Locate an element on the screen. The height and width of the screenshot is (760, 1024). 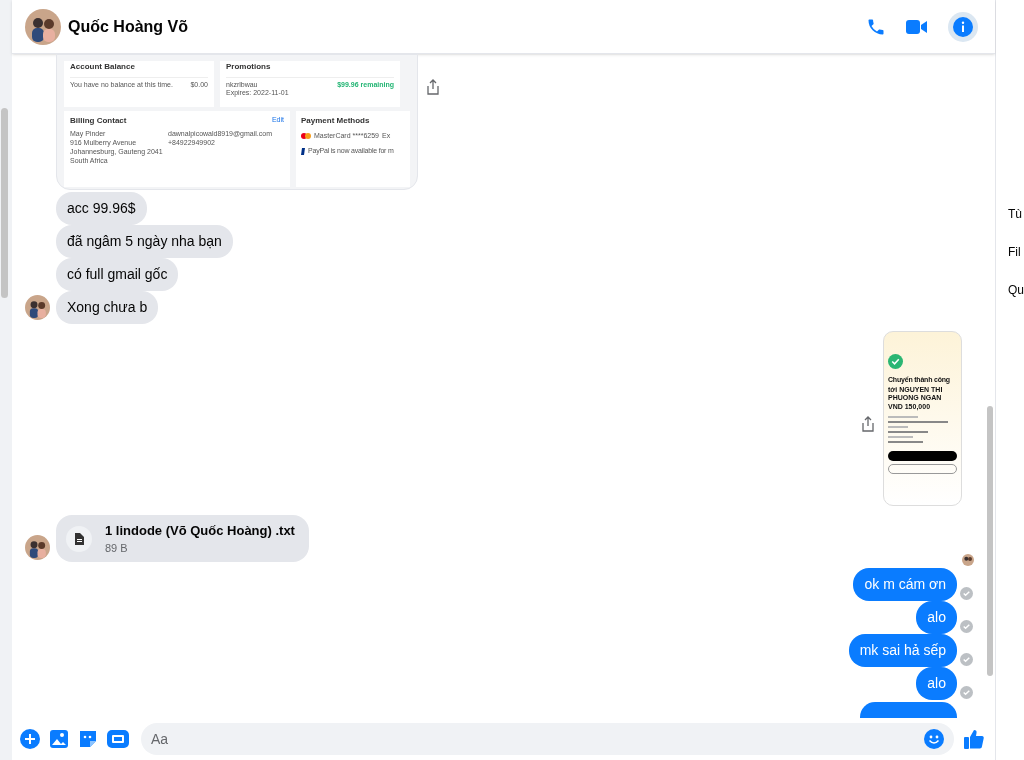
message-bubble: Xong chưa b is located at coordinates (107, 307).